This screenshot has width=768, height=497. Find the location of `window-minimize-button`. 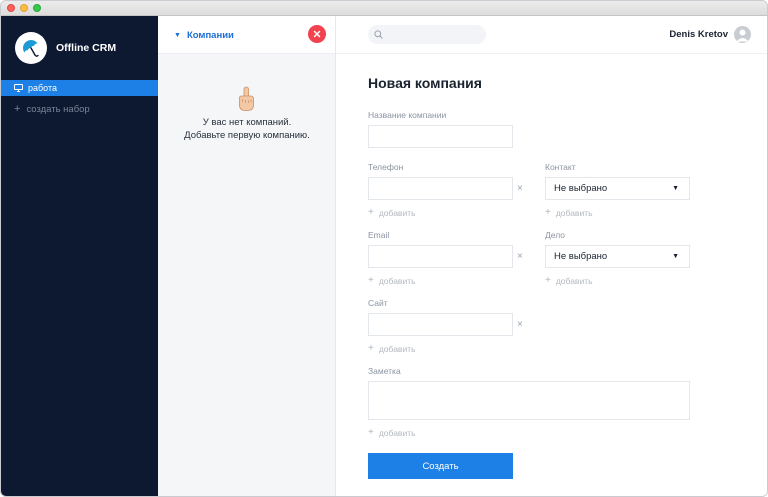

window-minimize-button is located at coordinates (24, 8).